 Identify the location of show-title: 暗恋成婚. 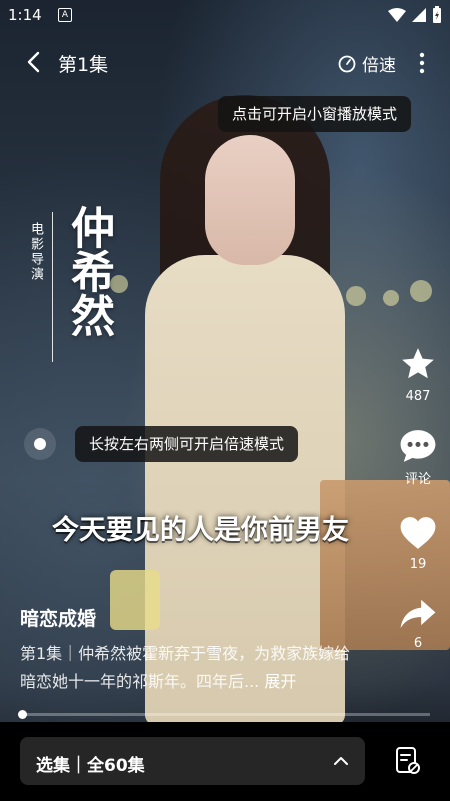
(58, 617).